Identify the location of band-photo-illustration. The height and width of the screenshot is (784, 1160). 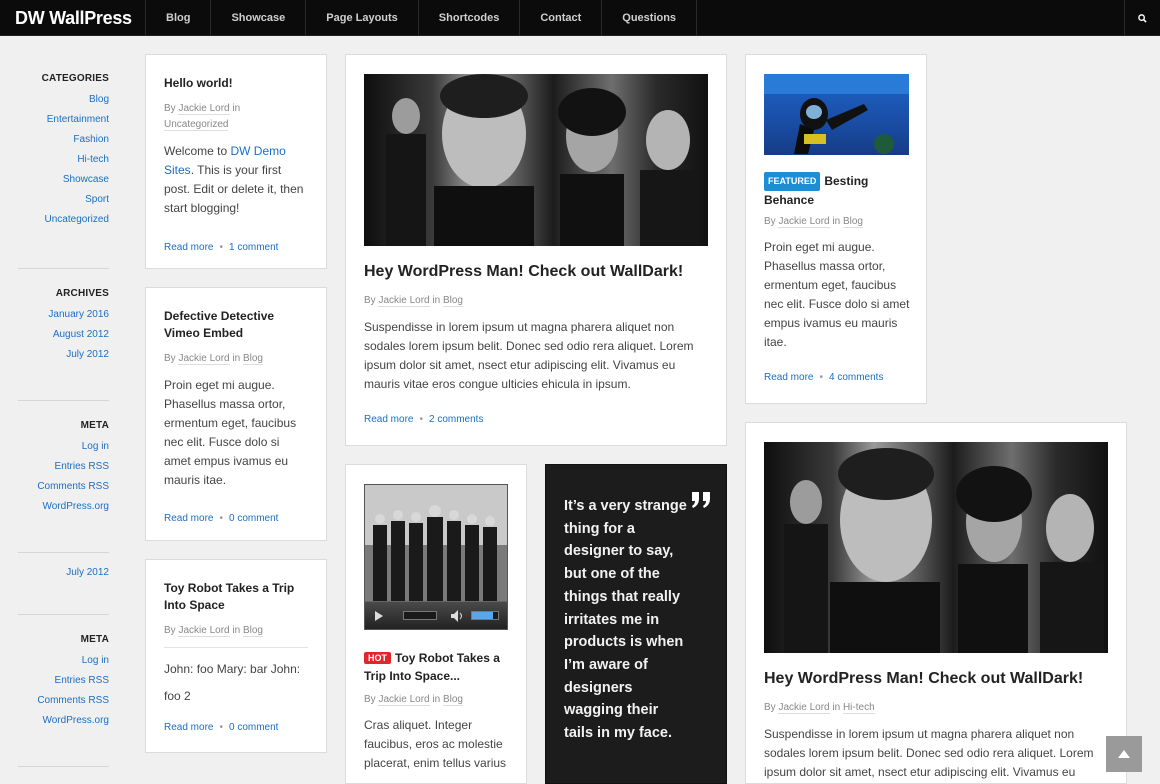
(543, 160).